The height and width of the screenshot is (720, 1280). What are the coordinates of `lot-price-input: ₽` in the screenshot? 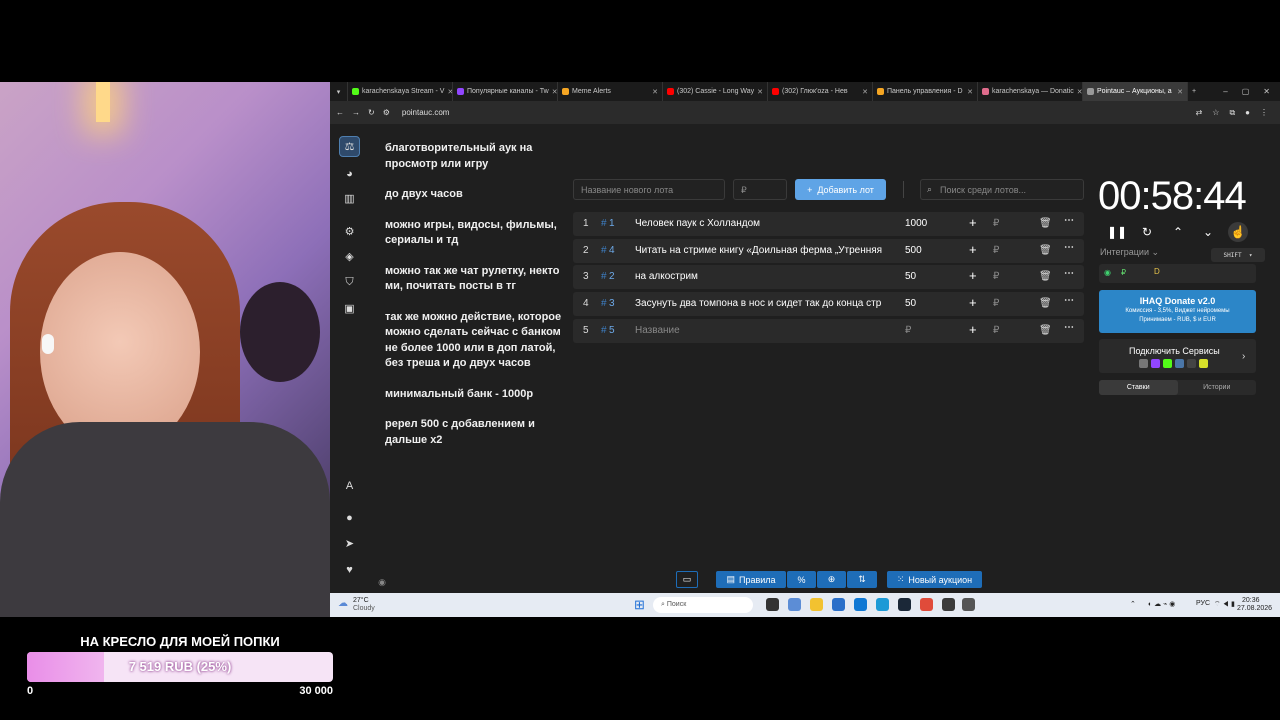 It's located at (760, 189).